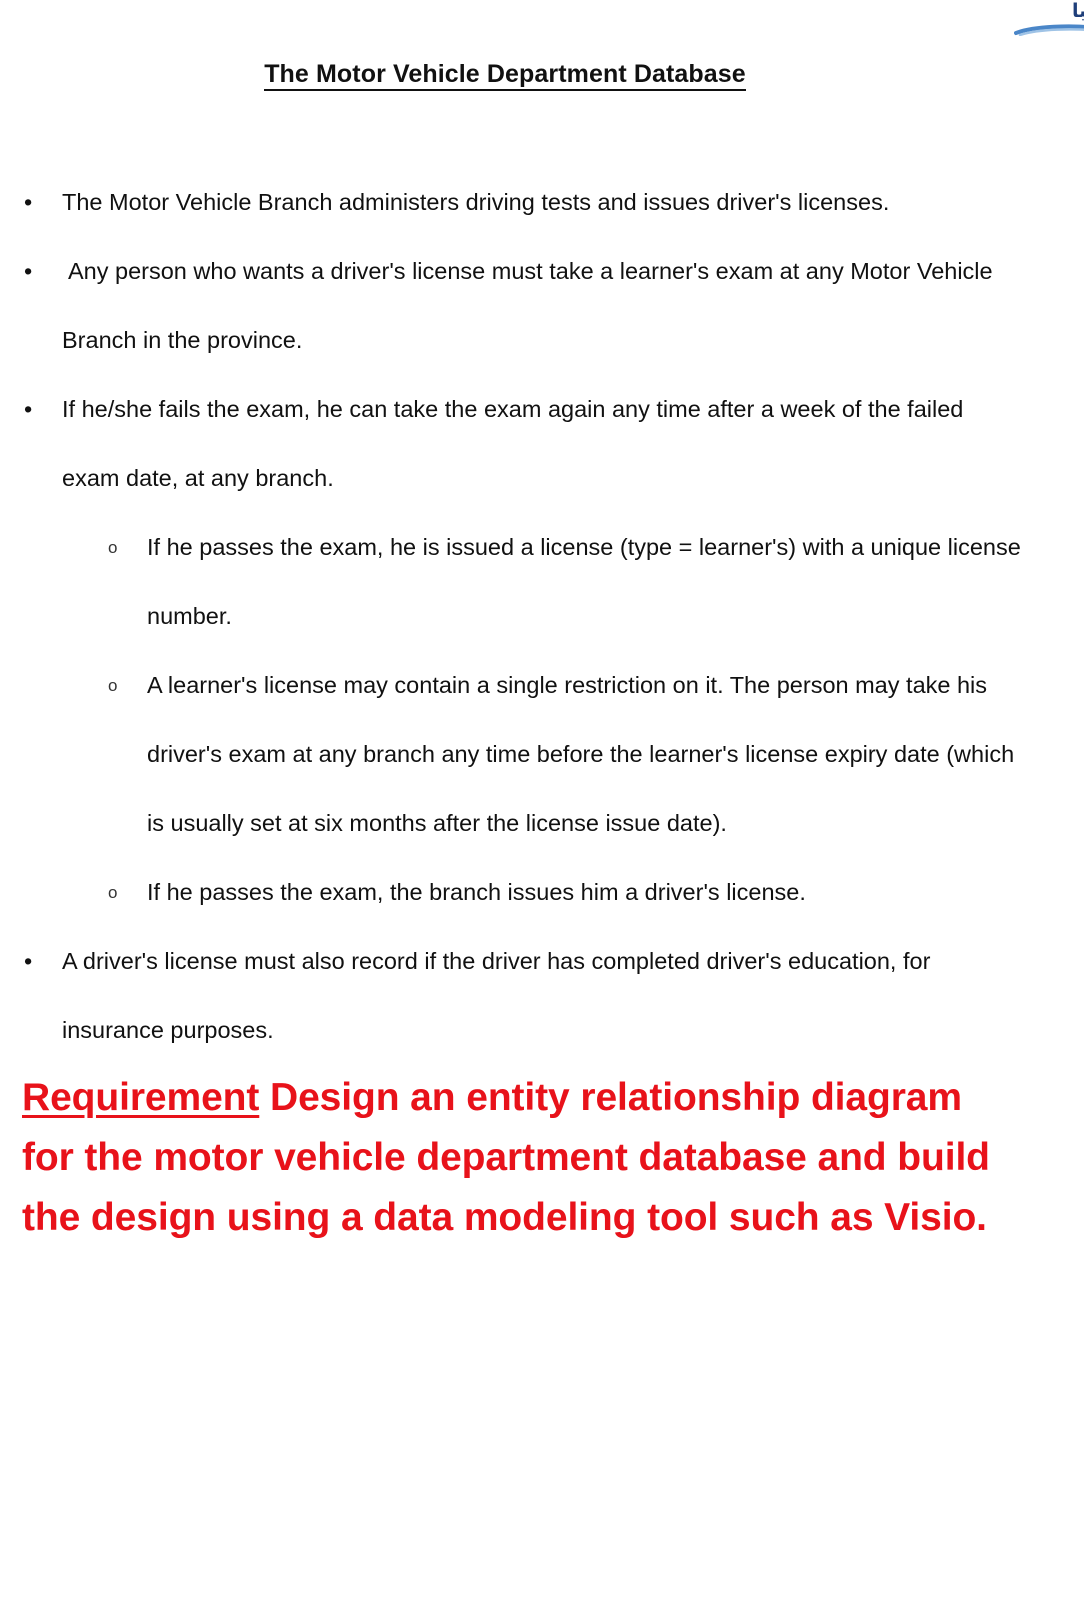  I want to click on page-title-text: The Motor Vehicle Department Database, so click(505, 75).